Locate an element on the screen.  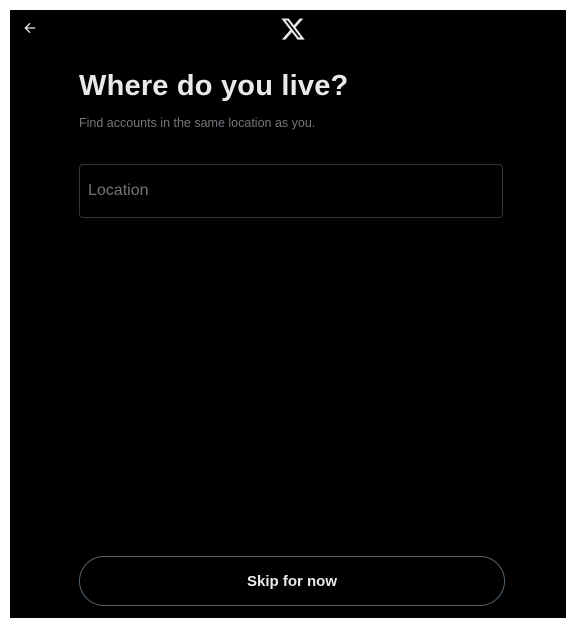
back-button is located at coordinates (30, 28).